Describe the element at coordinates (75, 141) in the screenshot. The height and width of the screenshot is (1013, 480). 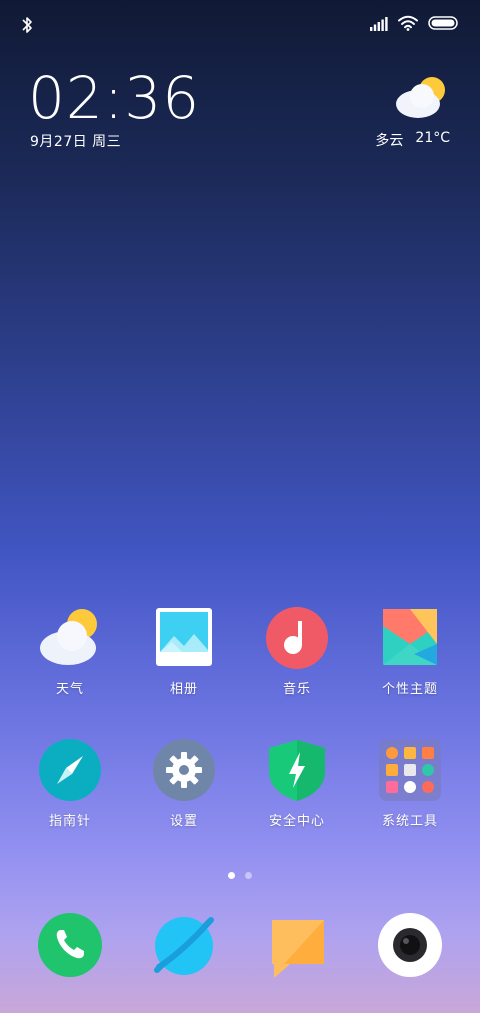
I see `clock-date: 9月27日 周三` at that location.